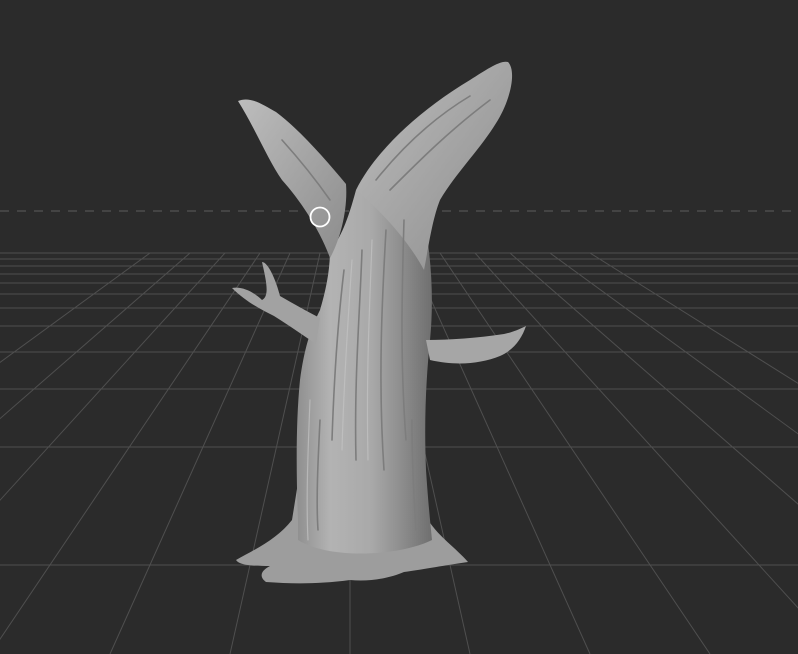 This screenshot has width=798, height=654. What do you see at coordinates (292, 178) in the screenshot?
I see `tree-branch-left` at bounding box center [292, 178].